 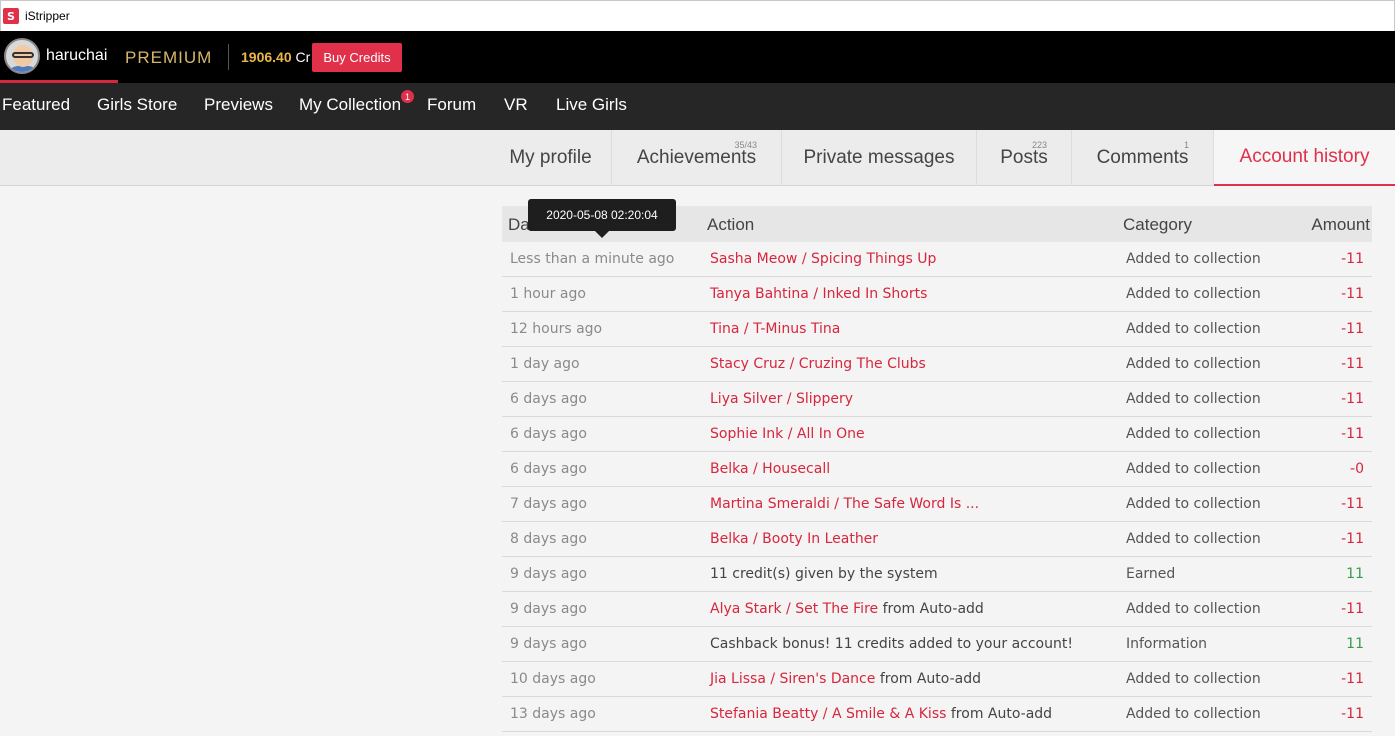 I want to click on tooltip-arrow, so click(x=602, y=234).